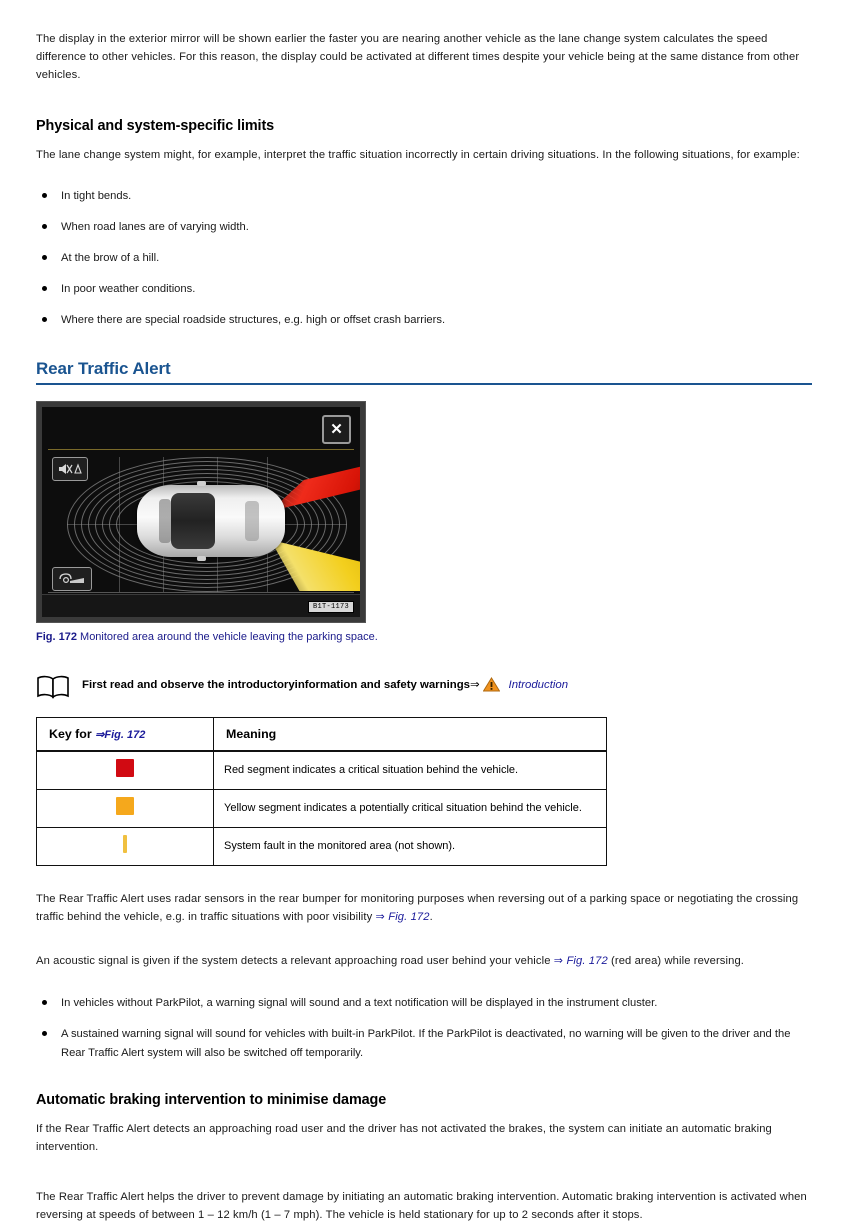 The height and width of the screenshot is (1224, 848). Describe the element at coordinates (201, 450) in the screenshot. I see `display-top-rule` at that location.